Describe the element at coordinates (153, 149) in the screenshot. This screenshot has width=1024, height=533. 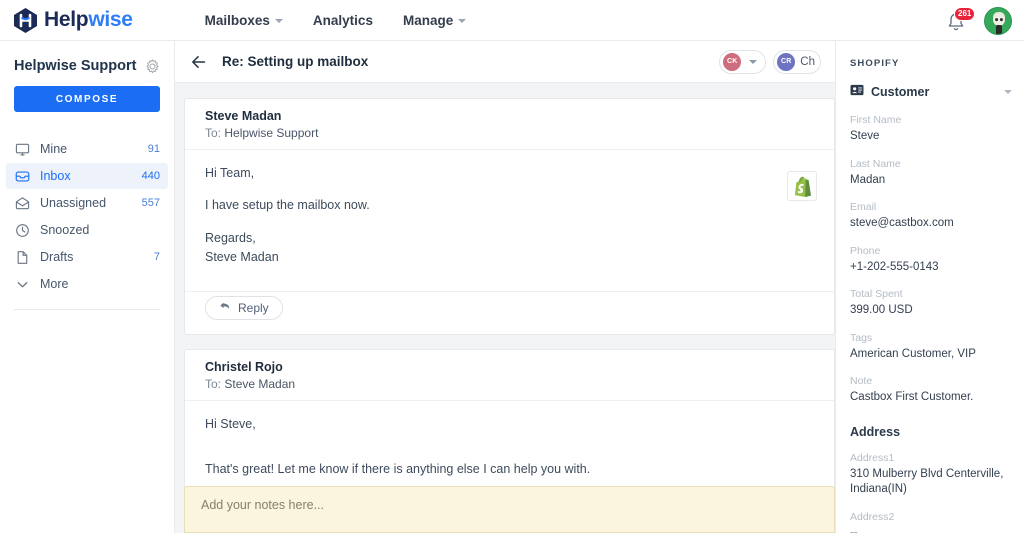
I see `sidebar-count-mine: 91` at that location.